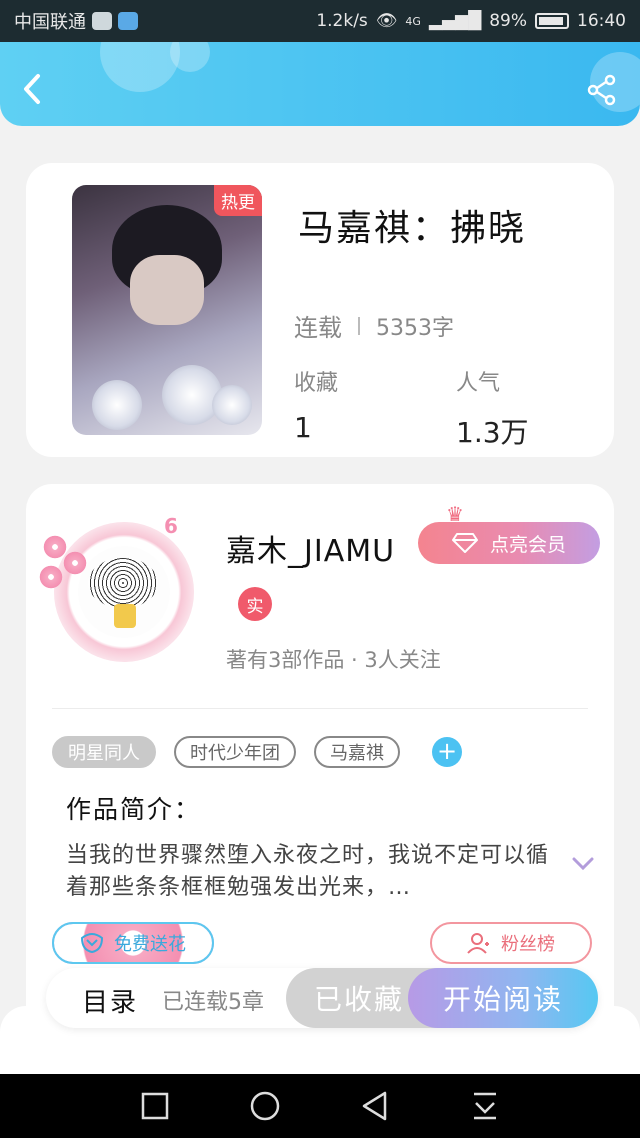  Describe the element at coordinates (412, 228) in the screenshot. I see `book-title: 马嘉祺：拂晓` at that location.